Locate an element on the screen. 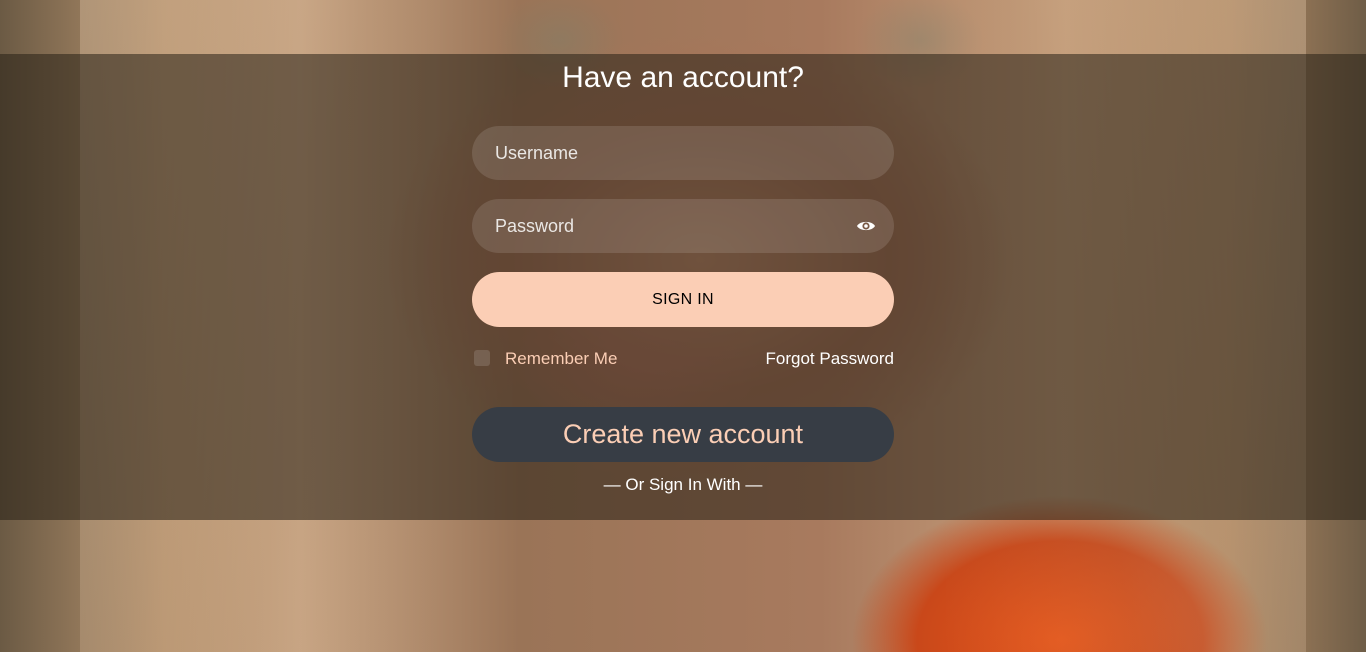 Image resolution: width=1366 pixels, height=652 pixels. login-title: Have an account? is located at coordinates (683, 78).